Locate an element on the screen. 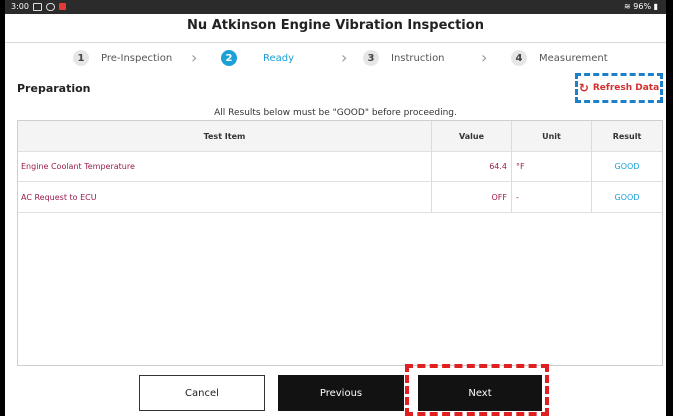  header-result: Result is located at coordinates (627, 136).